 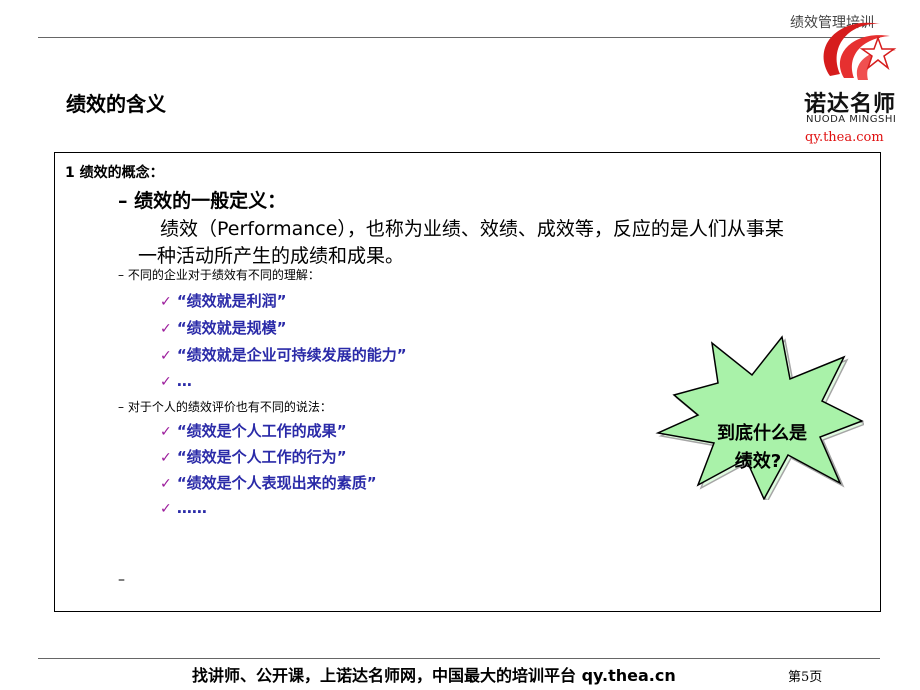 What do you see at coordinates (860, 51) in the screenshot?
I see `logo-swoosh-icon` at bounding box center [860, 51].